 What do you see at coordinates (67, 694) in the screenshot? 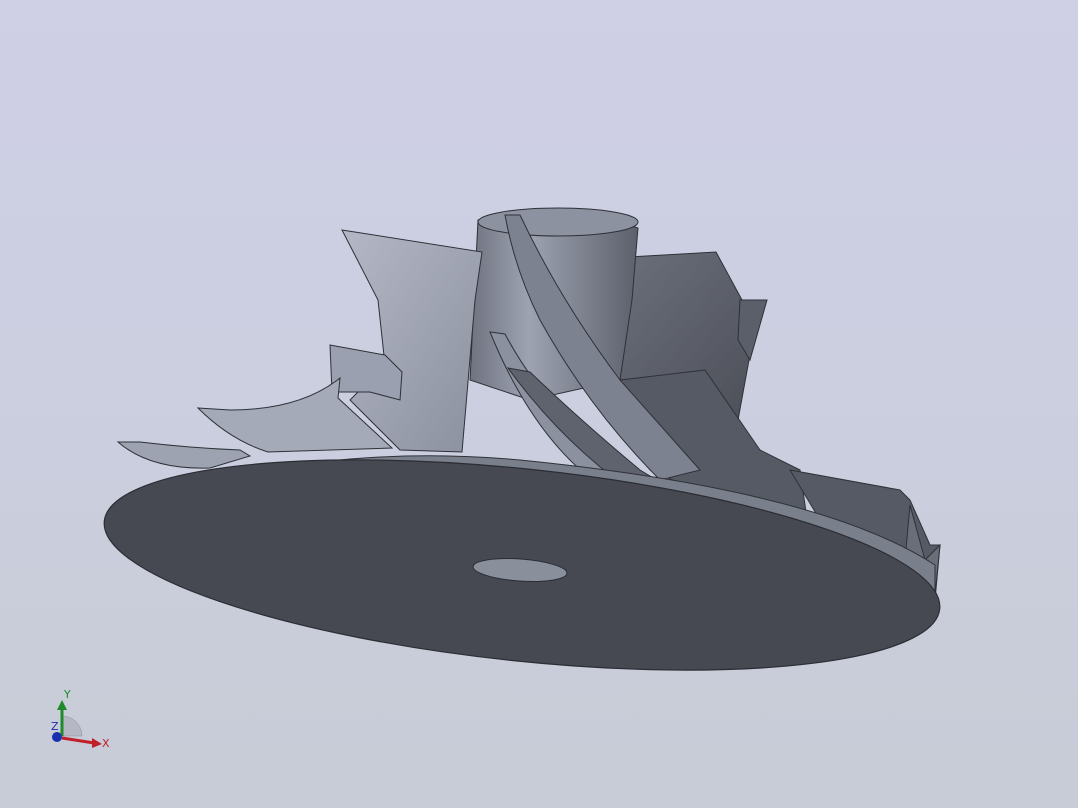
I see `y-axis-label: Y` at bounding box center [67, 694].